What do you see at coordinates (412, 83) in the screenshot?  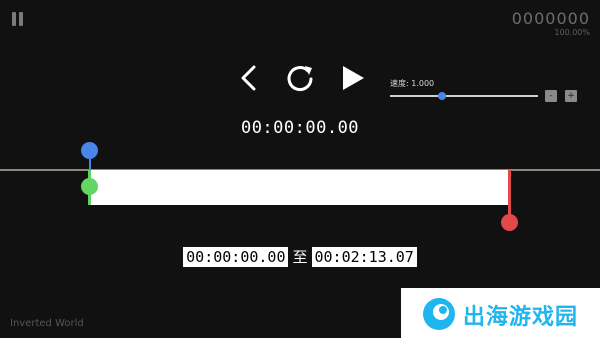 I see `speed-label: 速度: 1.000` at bounding box center [412, 83].